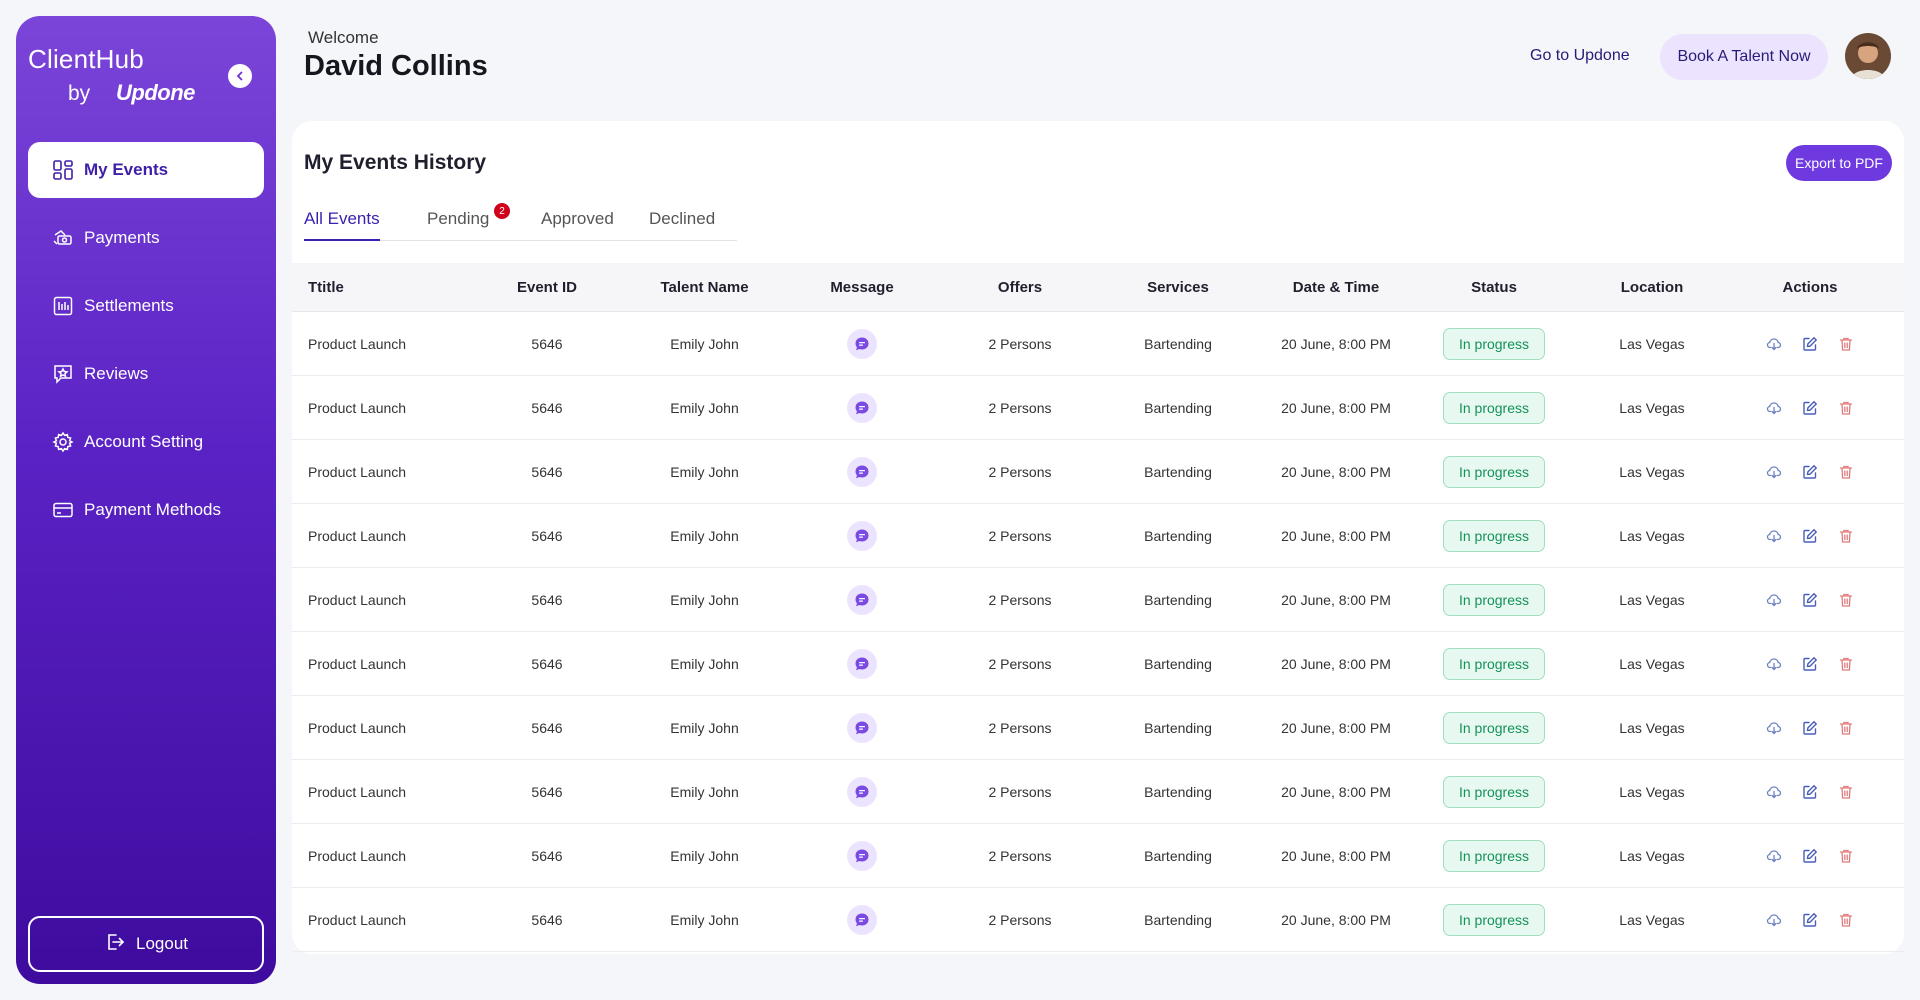 The height and width of the screenshot is (1000, 1920). What do you see at coordinates (1178, 855) in the screenshot?
I see `cell-services: Bartending` at bounding box center [1178, 855].